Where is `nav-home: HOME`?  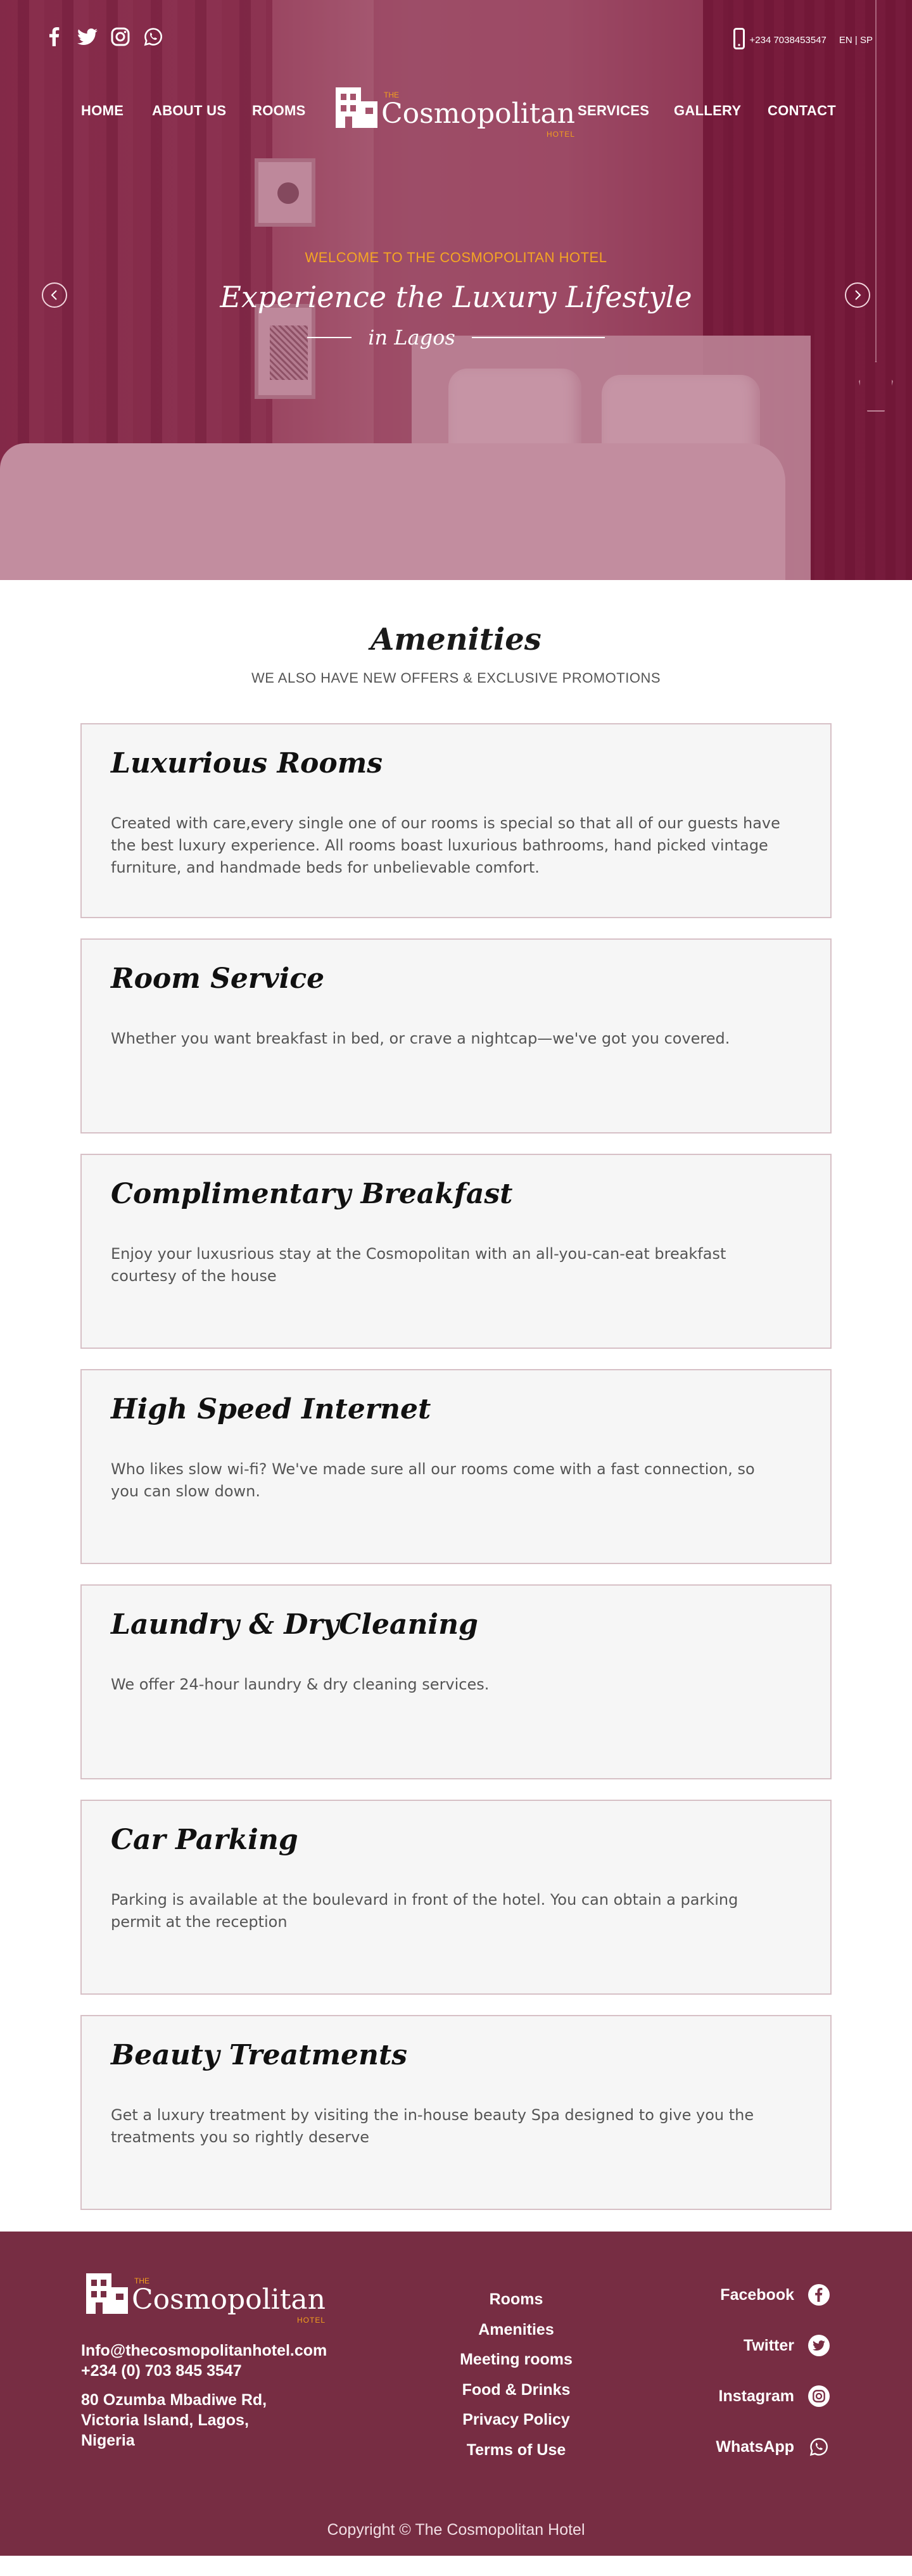
nav-home: HOME is located at coordinates (102, 111).